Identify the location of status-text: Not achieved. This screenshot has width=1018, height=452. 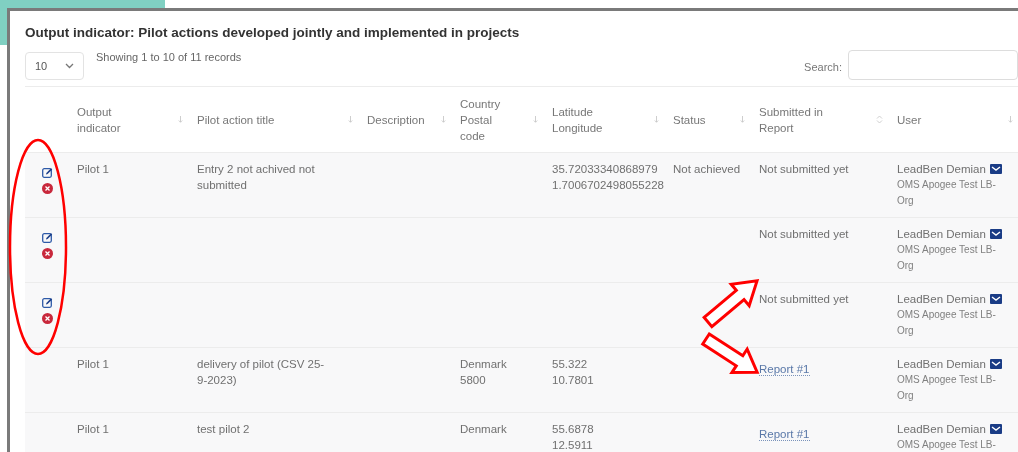
(707, 170).